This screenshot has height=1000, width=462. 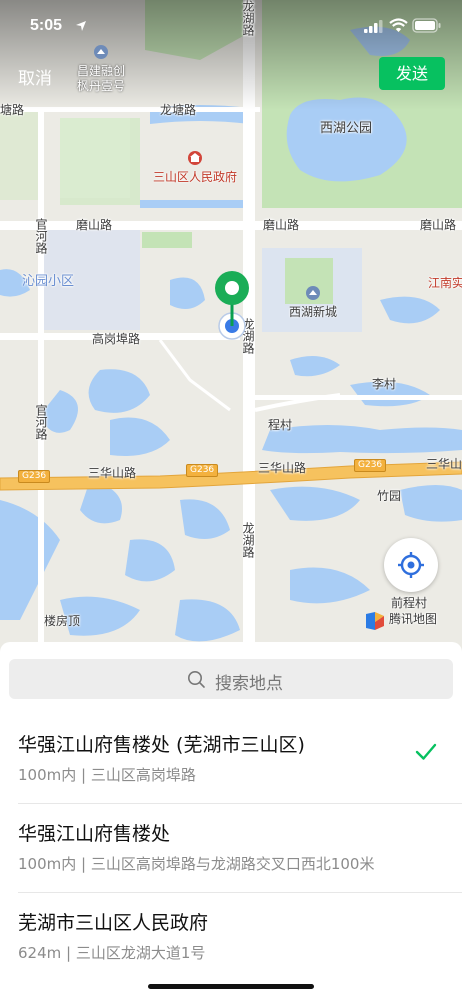 What do you see at coordinates (389, 496) in the screenshot?
I see `area-label: 竹园` at bounding box center [389, 496].